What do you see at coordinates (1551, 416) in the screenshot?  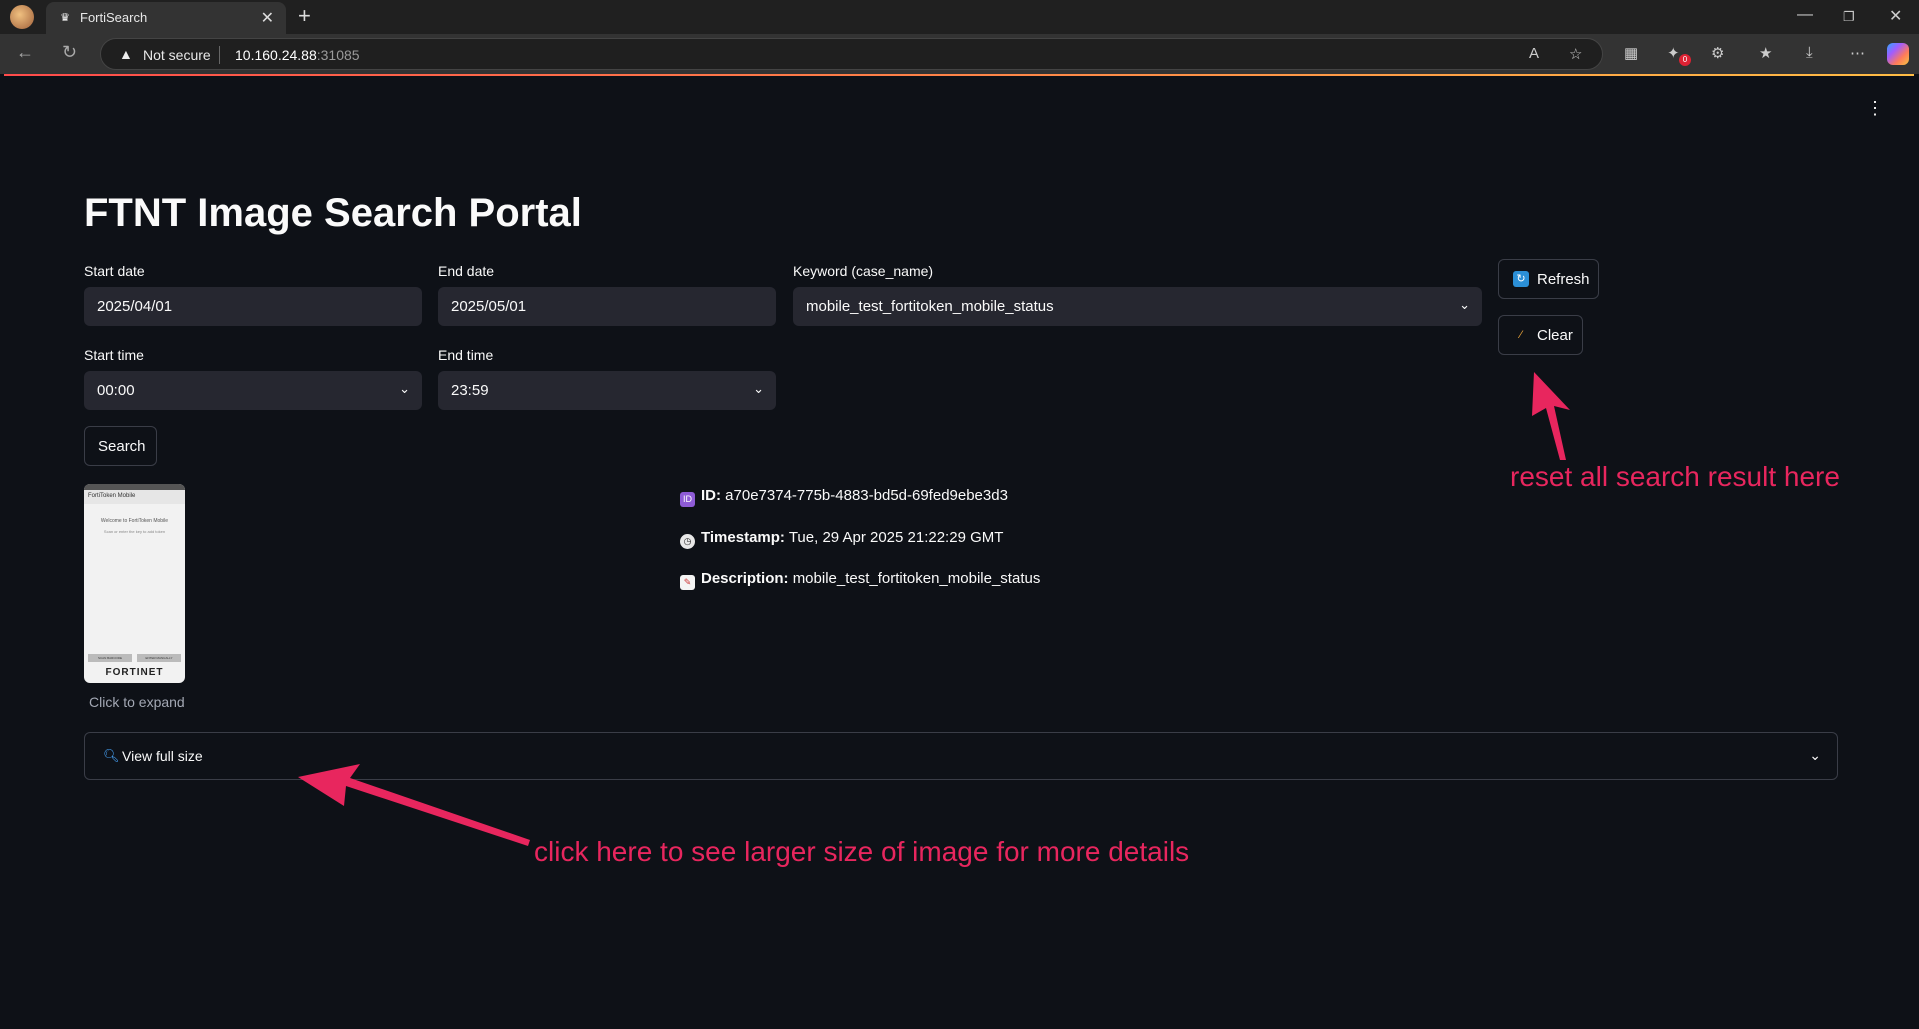 I see `reset-arrow` at bounding box center [1551, 416].